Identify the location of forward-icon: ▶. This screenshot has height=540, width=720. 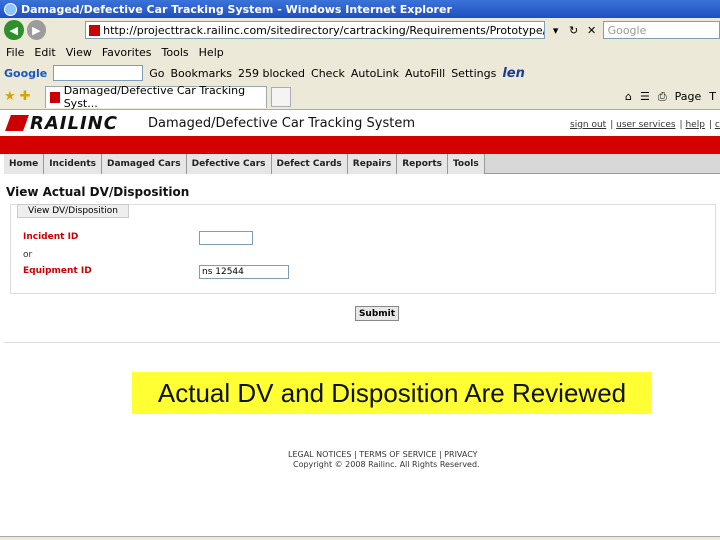
(36, 30).